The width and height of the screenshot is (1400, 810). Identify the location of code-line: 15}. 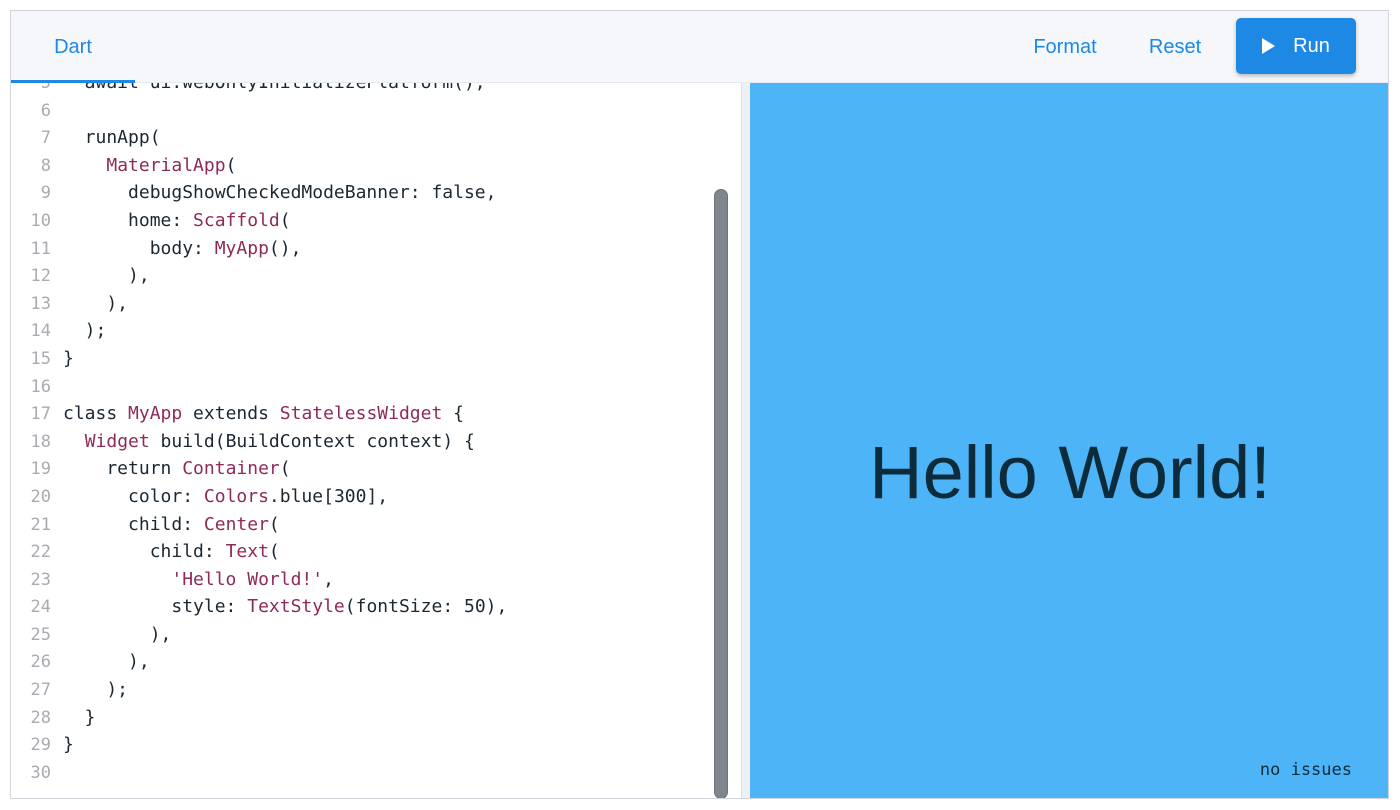
(361, 359).